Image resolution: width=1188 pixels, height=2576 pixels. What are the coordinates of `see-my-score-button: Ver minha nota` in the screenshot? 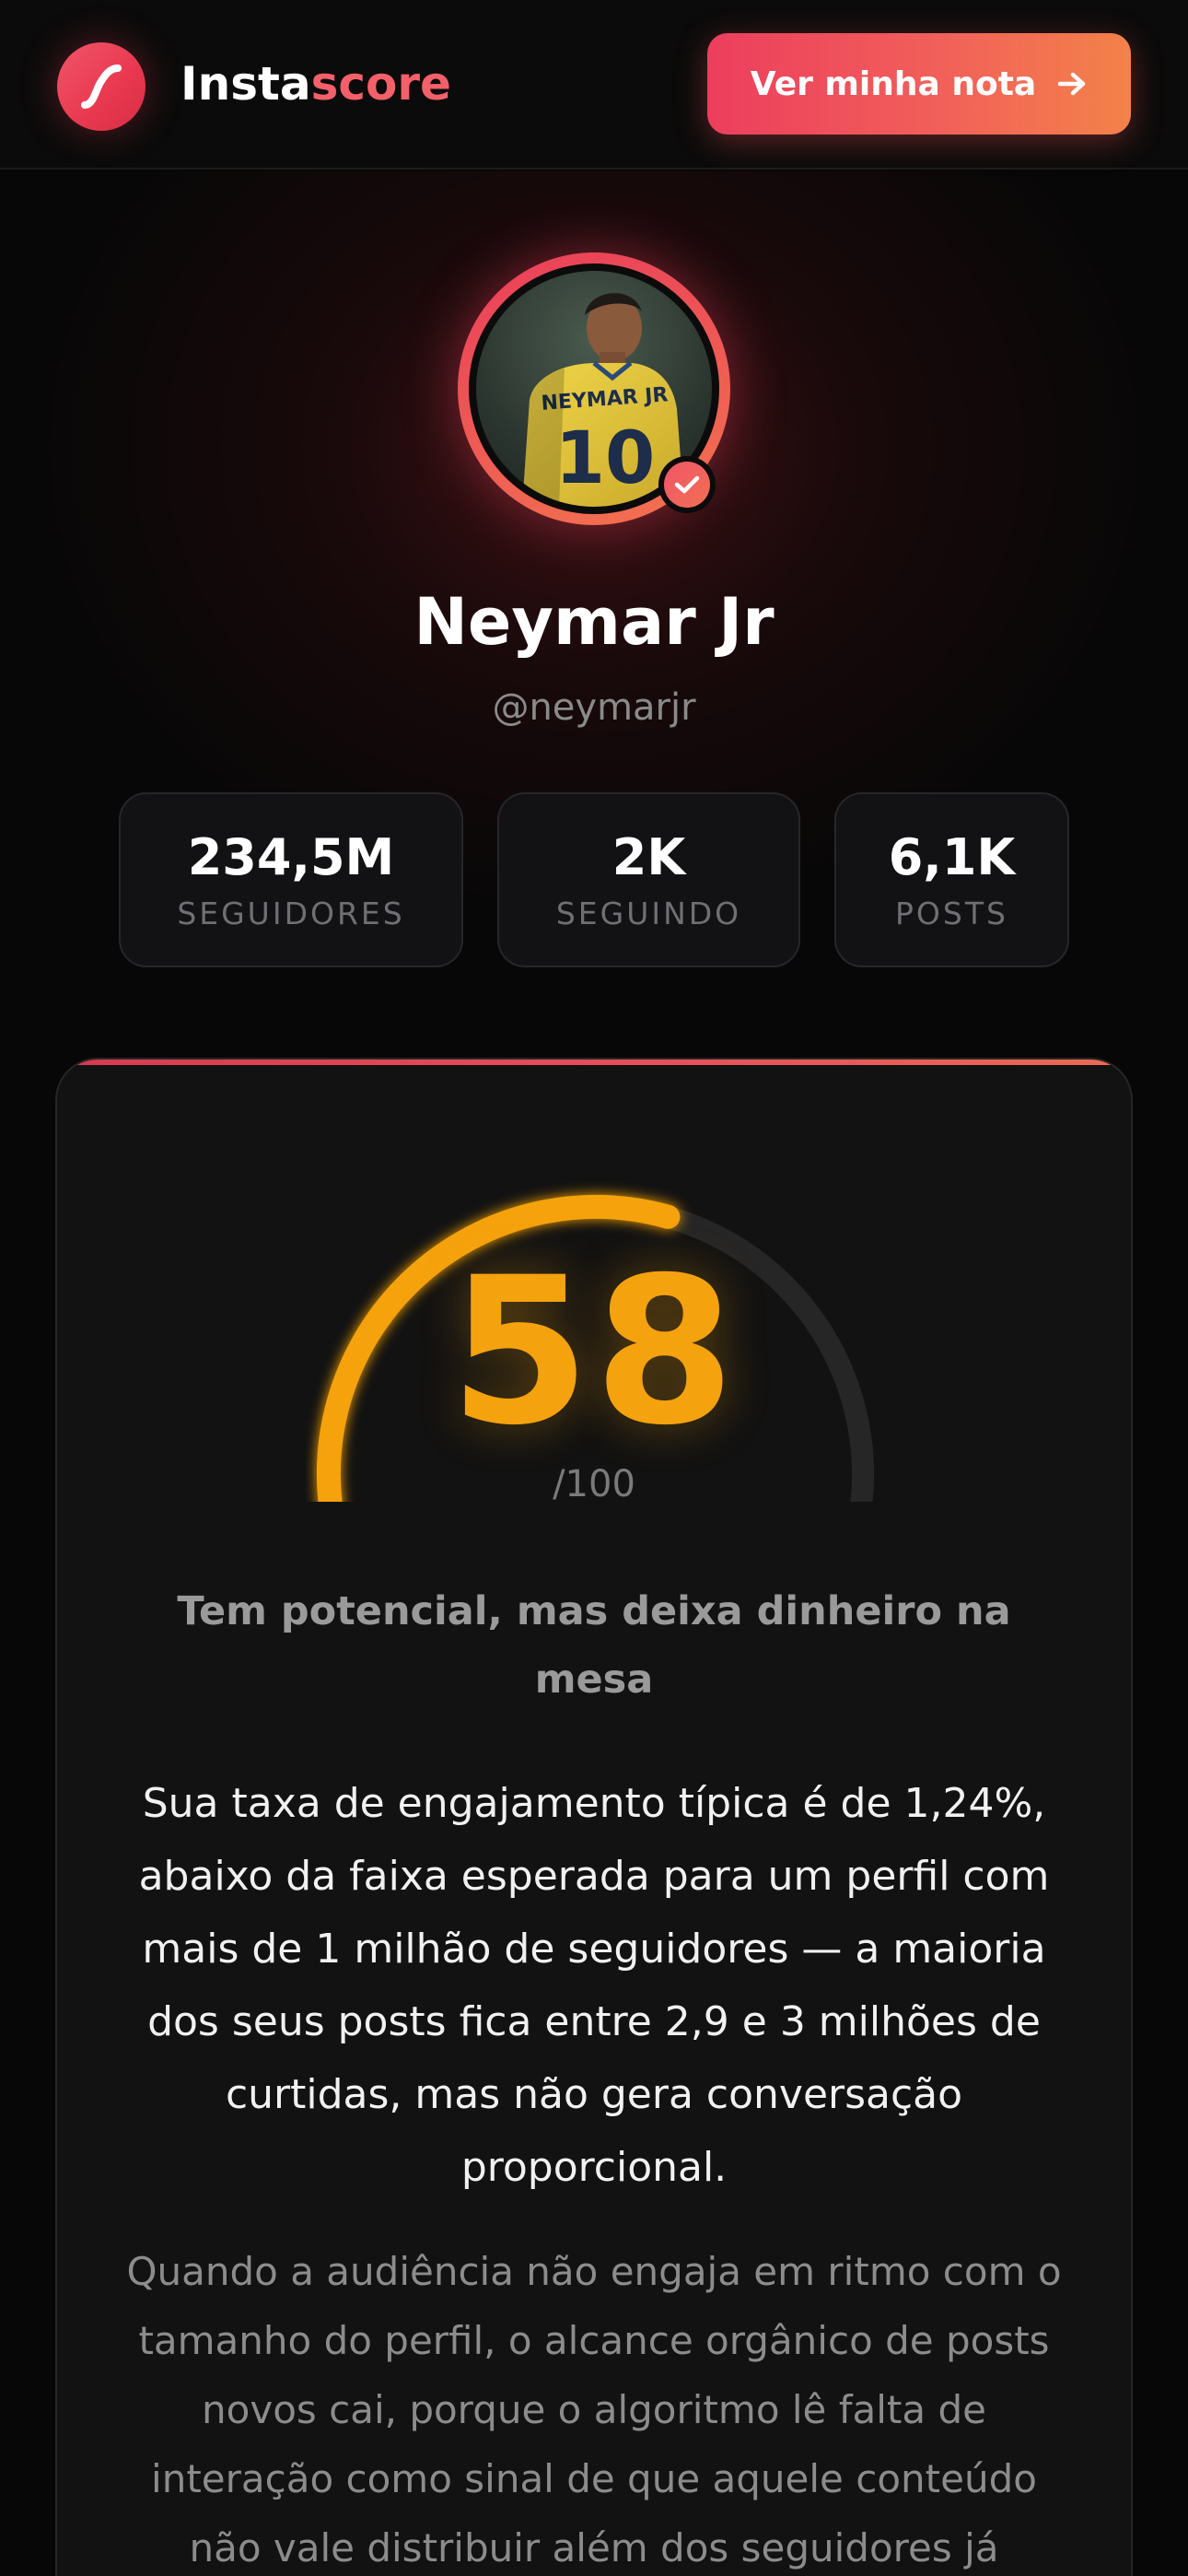 It's located at (919, 84).